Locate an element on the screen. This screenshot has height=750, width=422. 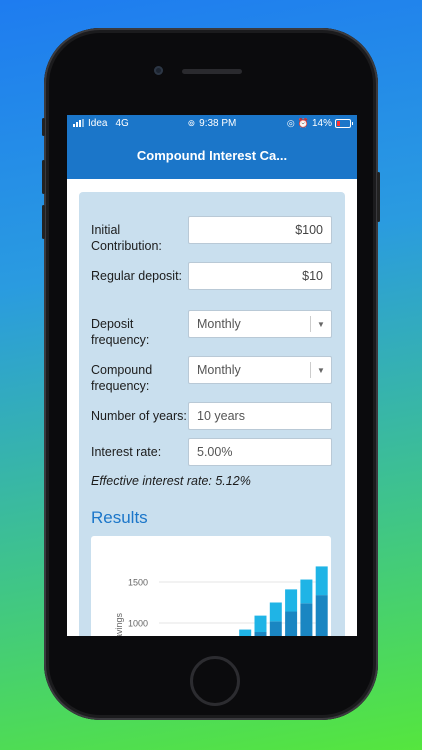
signal-icon is located at coordinates (78, 123).